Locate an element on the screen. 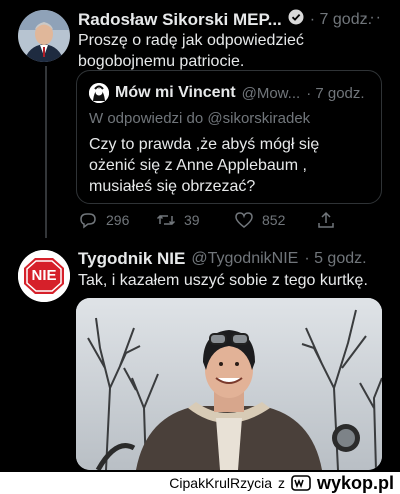  tweet1-header: Radosław Sikorski MEP... · 7 godz. is located at coordinates (225, 19).